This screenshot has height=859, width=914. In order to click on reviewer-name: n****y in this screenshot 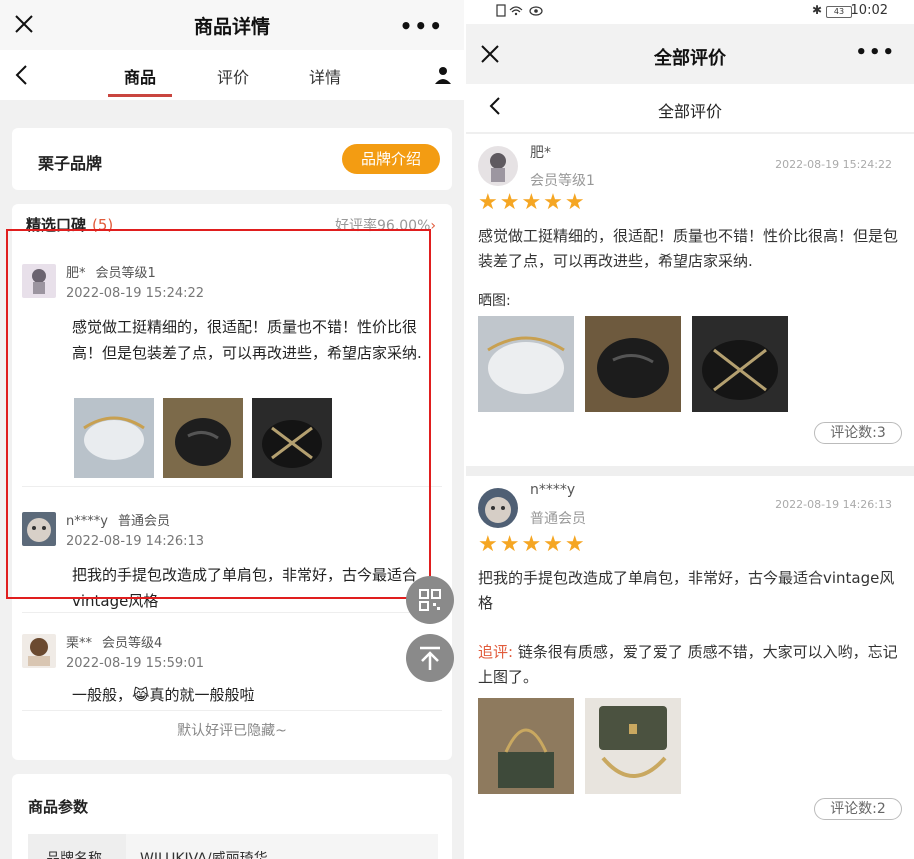, I will do `click(553, 490)`.